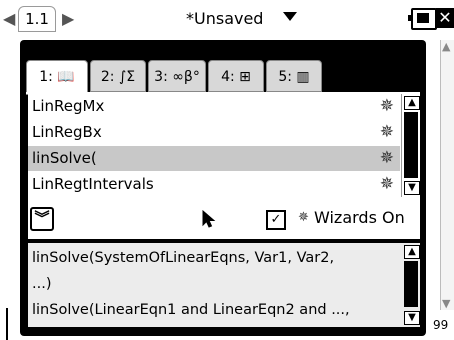  What do you see at coordinates (42, 284) in the screenshot?
I see `help-line: ...)` at bounding box center [42, 284].